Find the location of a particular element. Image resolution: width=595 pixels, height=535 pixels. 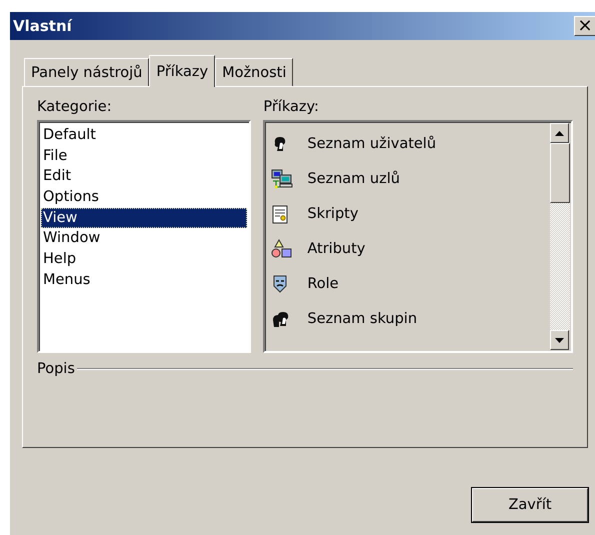

description-label: Popis is located at coordinates (56, 369).